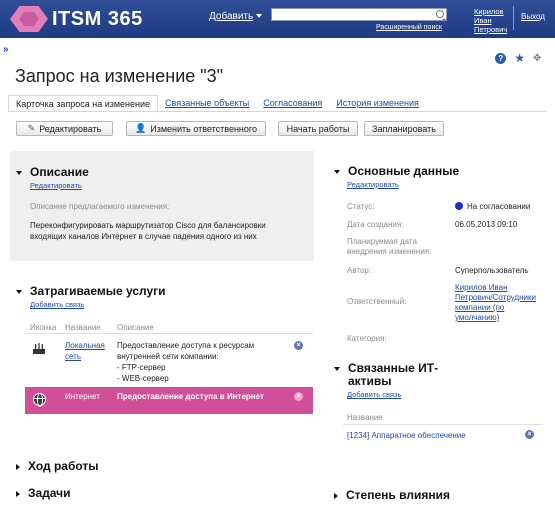 The image size is (555, 507). What do you see at coordinates (477, 317) in the screenshot?
I see `responsible-line: умолчанию)` at bounding box center [477, 317].